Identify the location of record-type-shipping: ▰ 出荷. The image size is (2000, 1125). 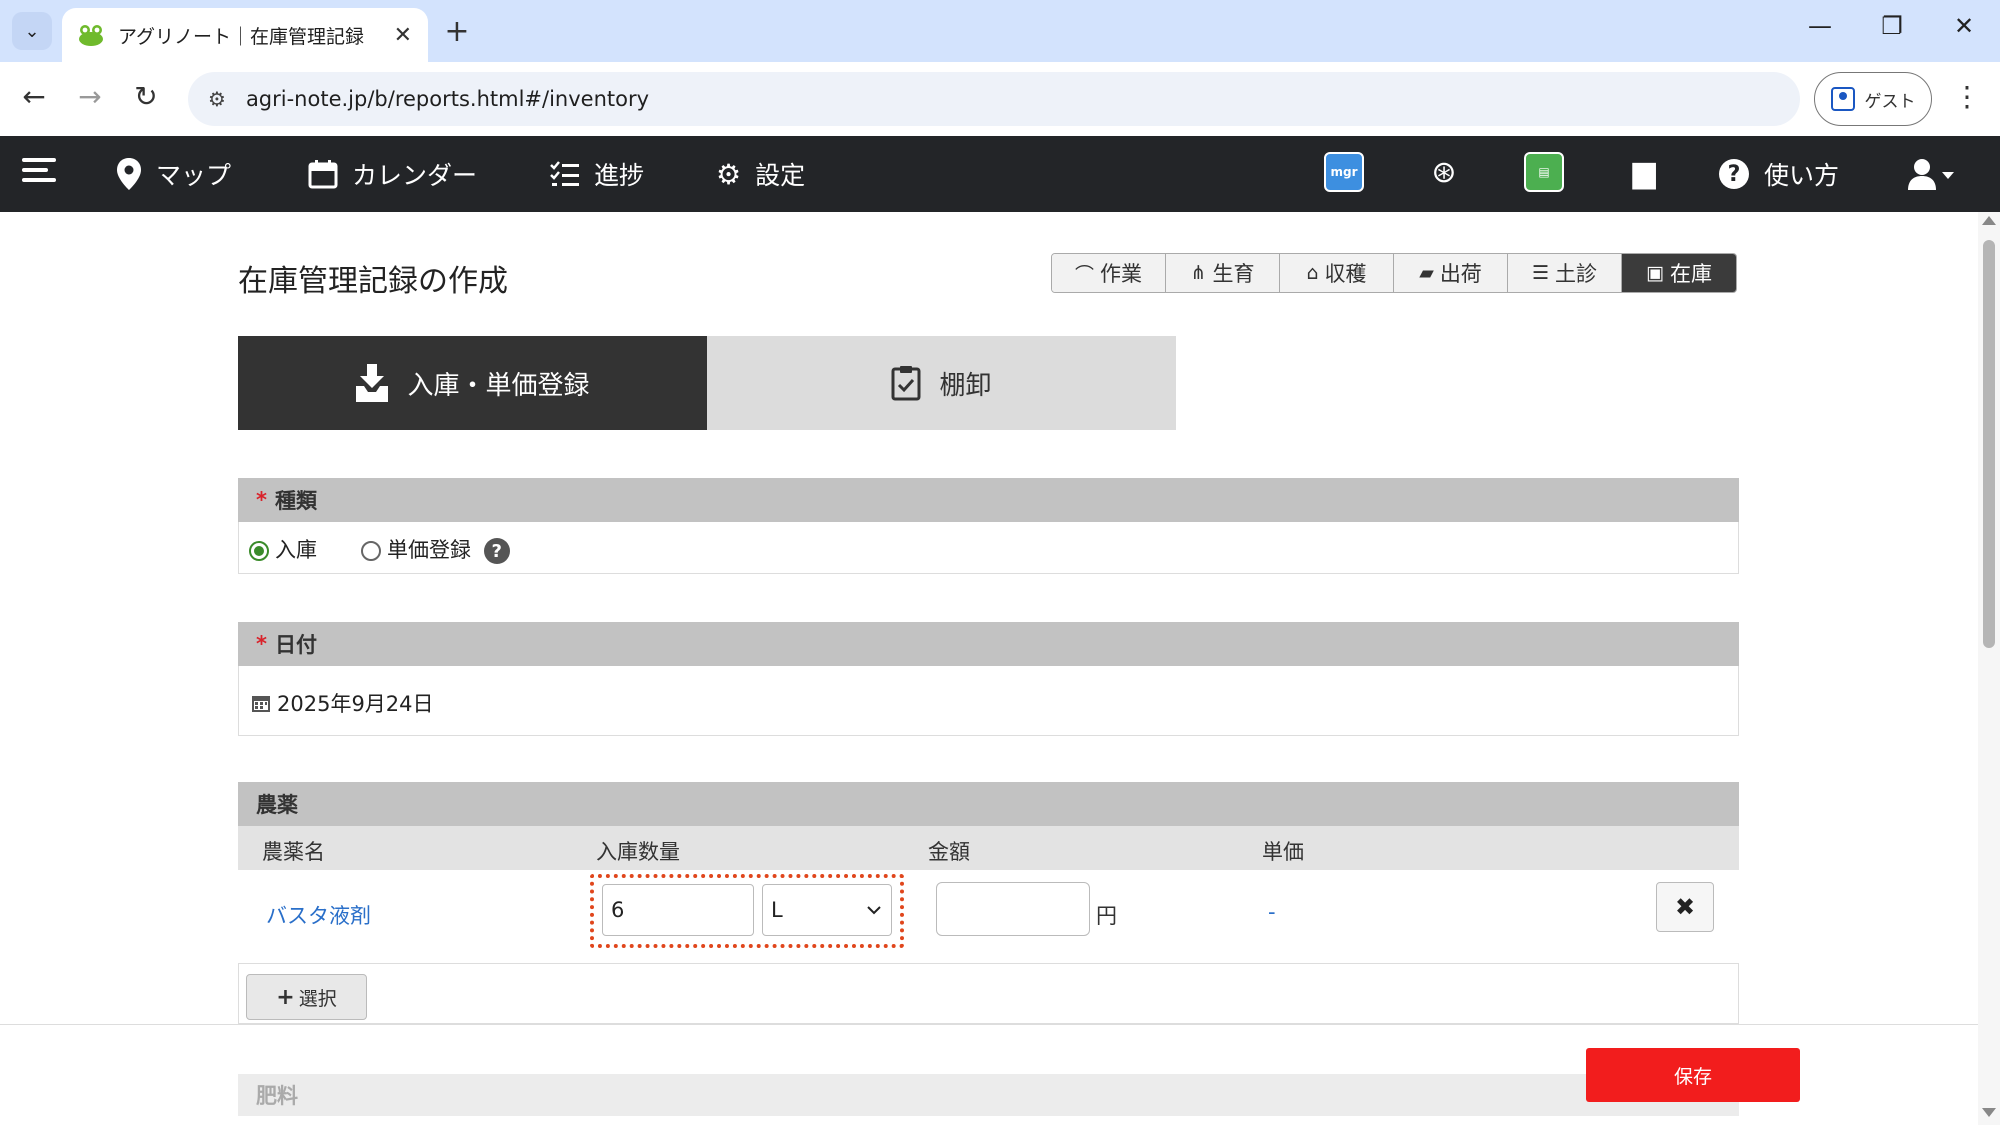
(1451, 273).